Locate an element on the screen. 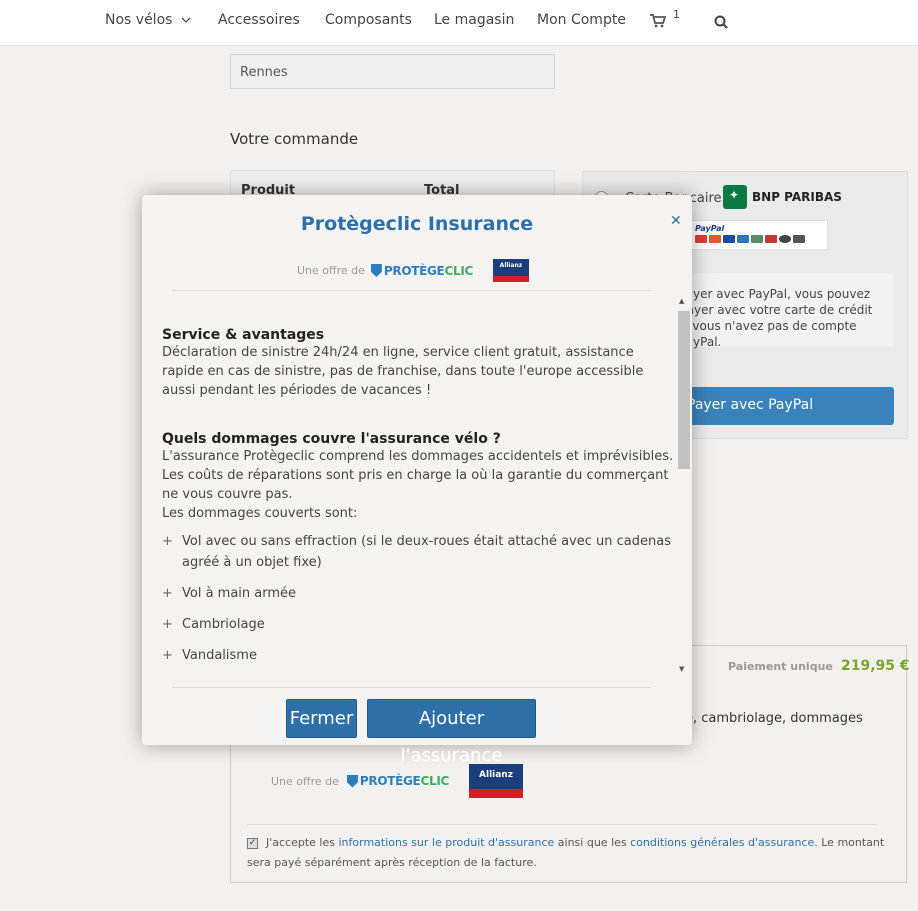 The image size is (918, 911). modal-offer-logos: Une offre de PROTÈGECLIC Allianz is located at coordinates (413, 270).